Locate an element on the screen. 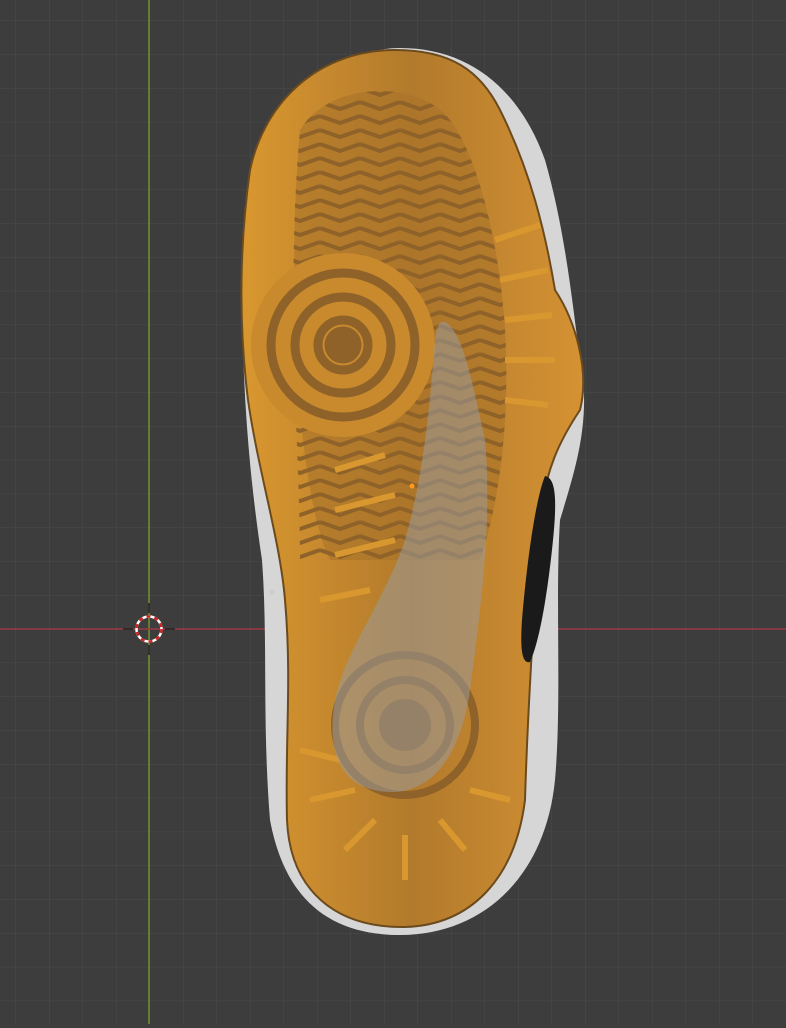 This screenshot has height=1028, width=786. object-origin-icon is located at coordinates (412, 486).